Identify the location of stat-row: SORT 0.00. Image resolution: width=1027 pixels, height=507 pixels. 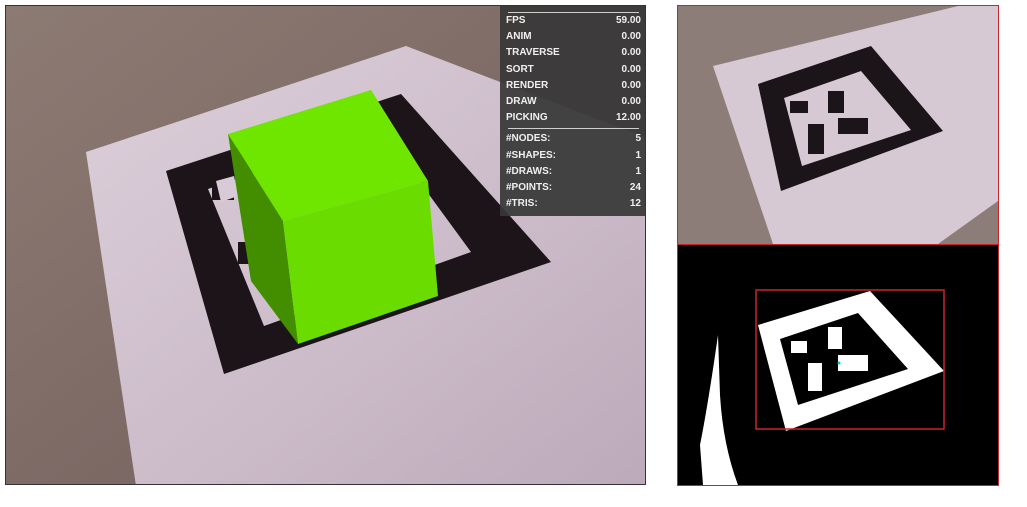
(573, 70).